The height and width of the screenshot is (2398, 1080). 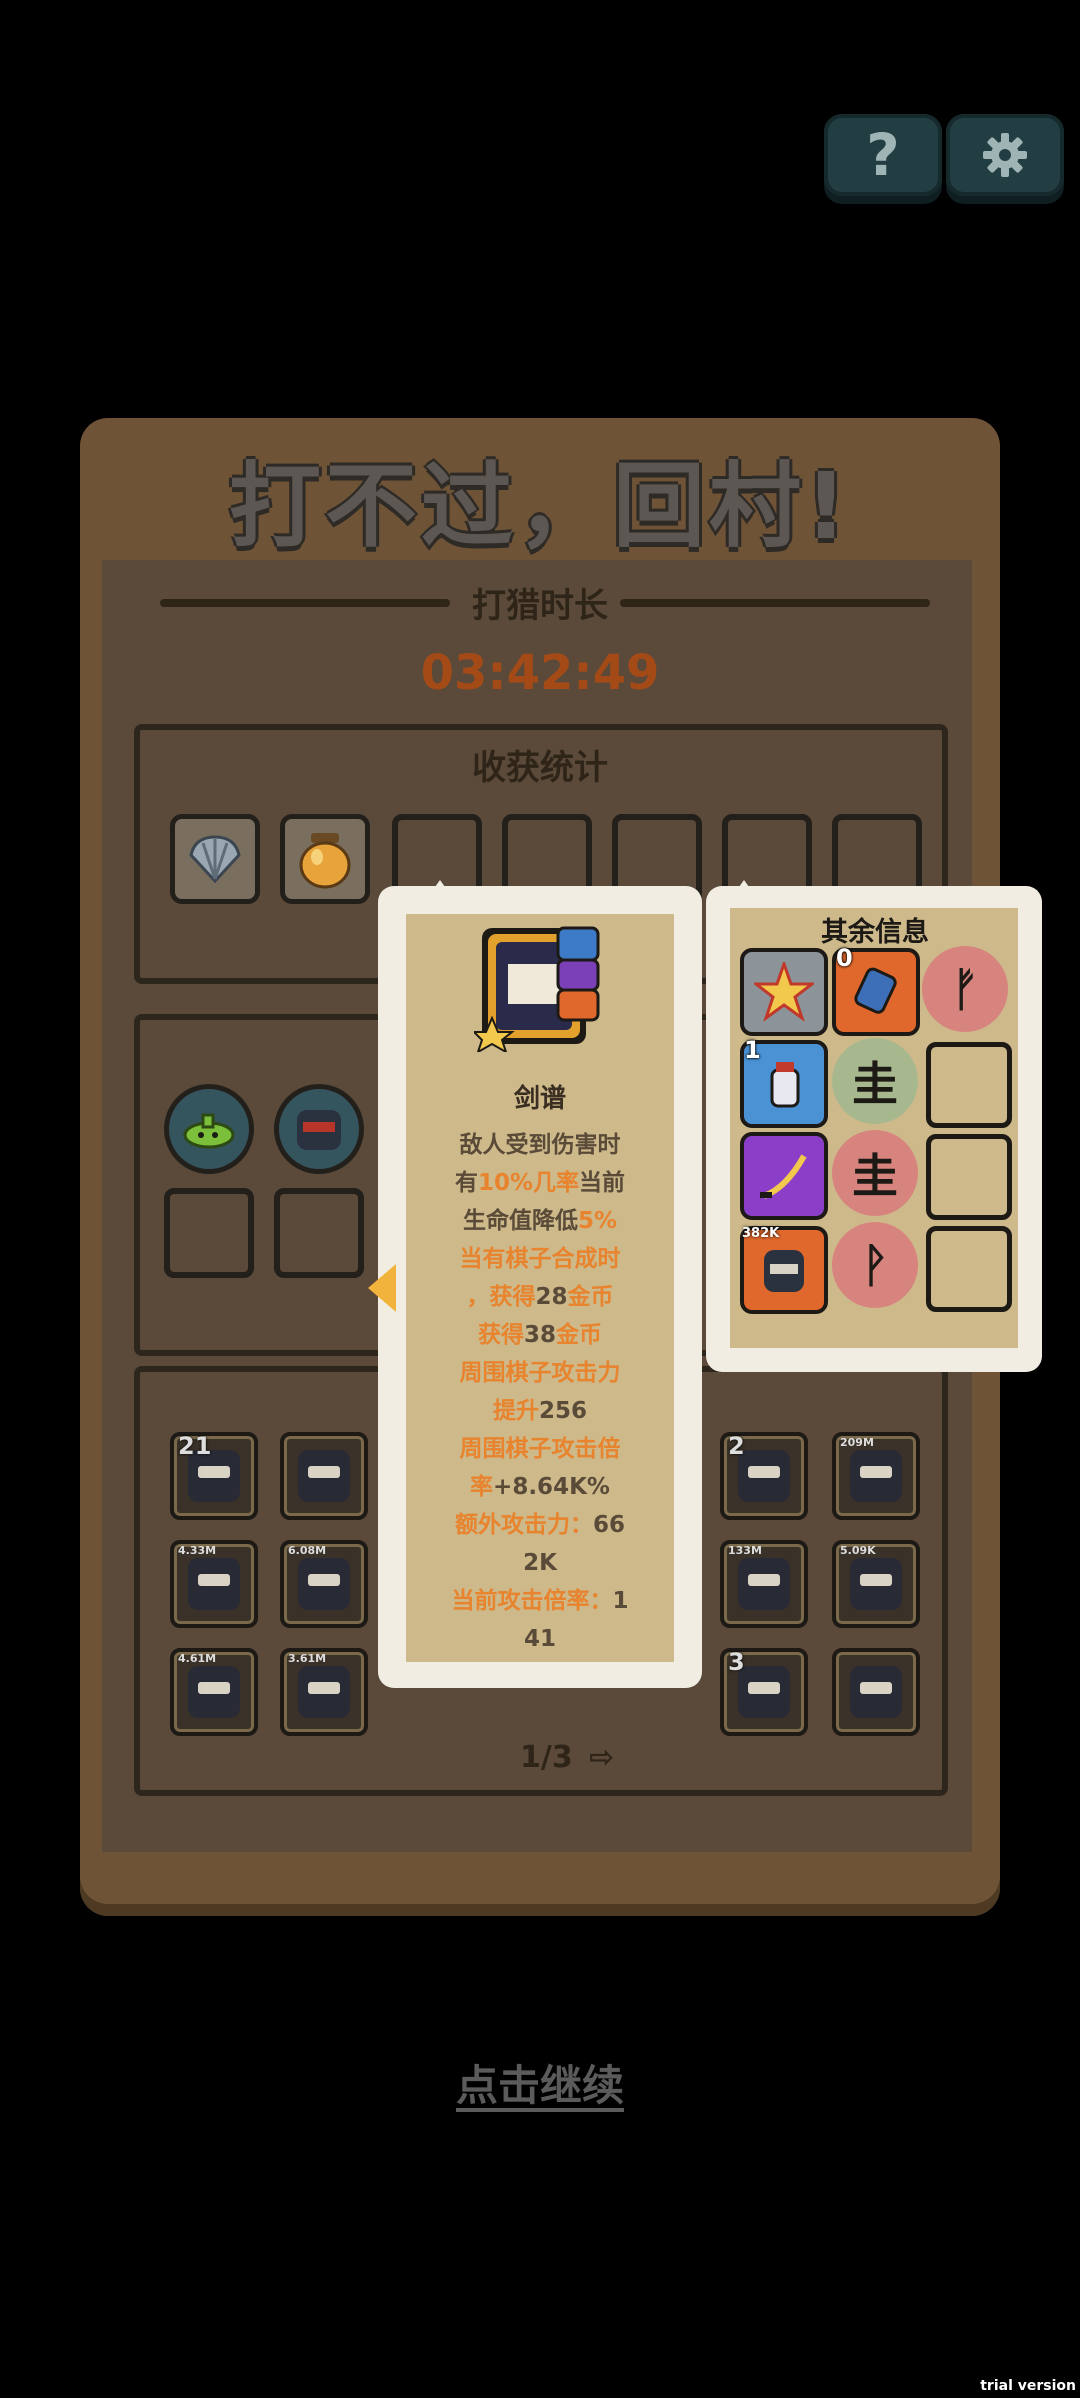 What do you see at coordinates (744, 887) in the screenshot?
I see `other-info-notch` at bounding box center [744, 887].